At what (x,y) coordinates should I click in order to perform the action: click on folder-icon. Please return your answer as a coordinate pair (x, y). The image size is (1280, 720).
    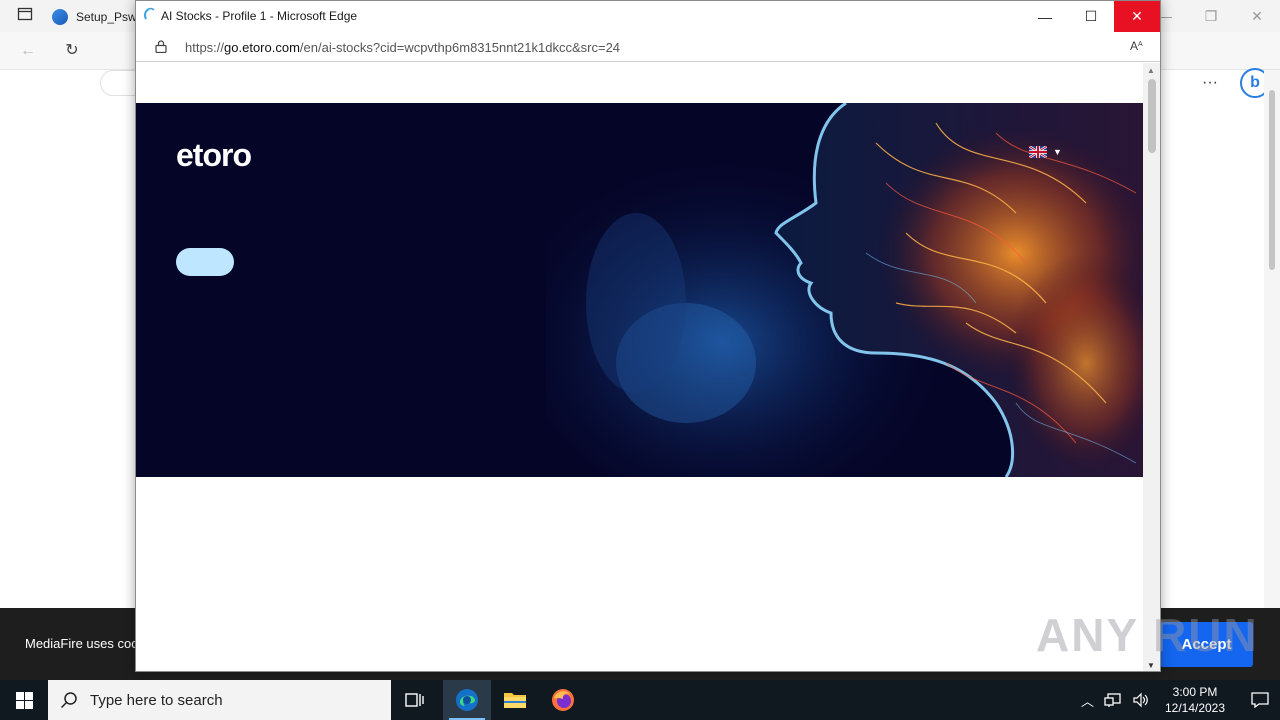
    Looking at the image, I should click on (515, 700).